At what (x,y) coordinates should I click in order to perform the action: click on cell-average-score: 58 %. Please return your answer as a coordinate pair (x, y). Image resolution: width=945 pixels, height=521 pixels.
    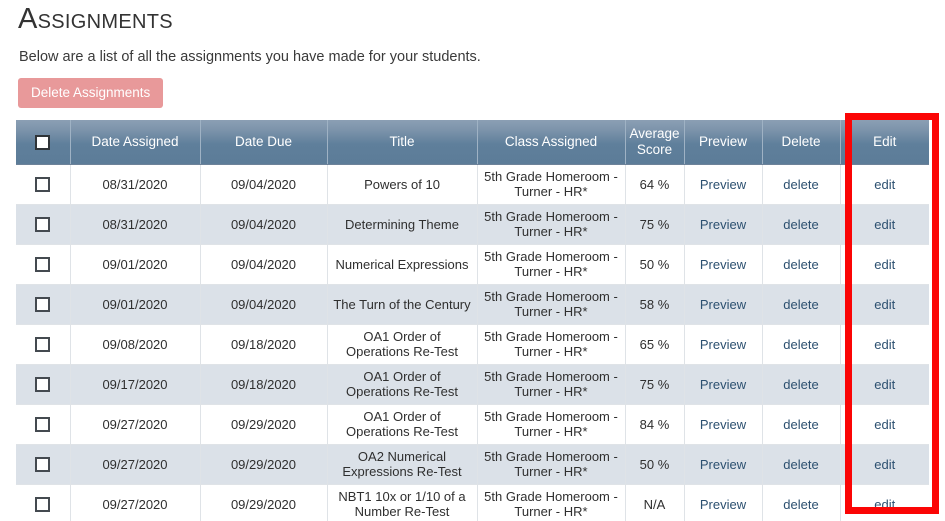
    Looking at the image, I should click on (655, 304).